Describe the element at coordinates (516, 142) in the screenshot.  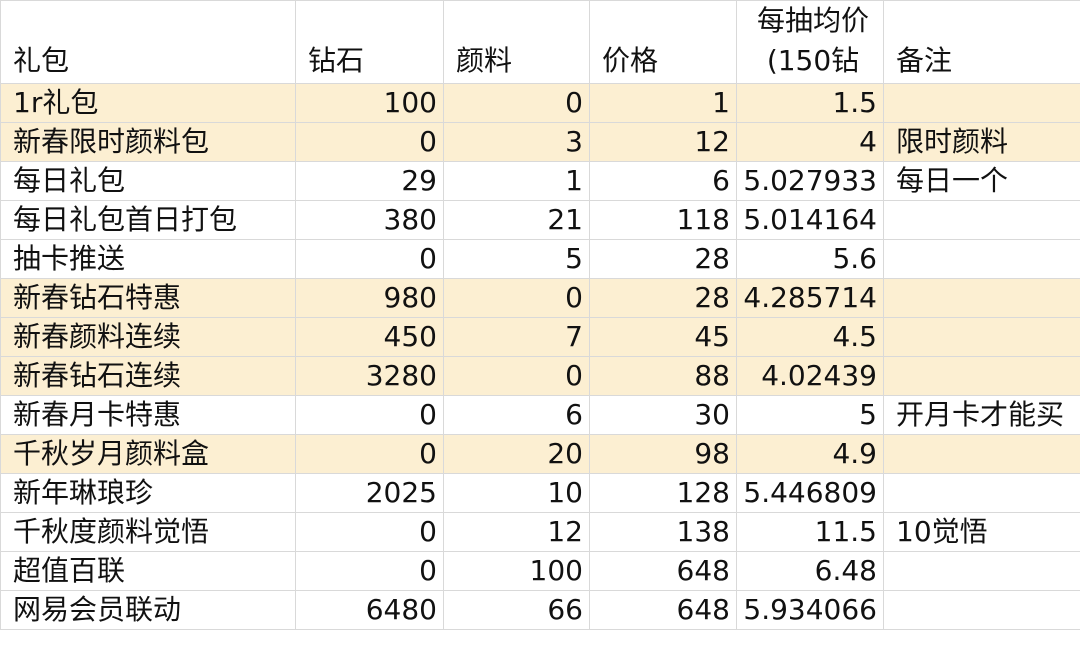
I see `cell-pigment: 3` at that location.